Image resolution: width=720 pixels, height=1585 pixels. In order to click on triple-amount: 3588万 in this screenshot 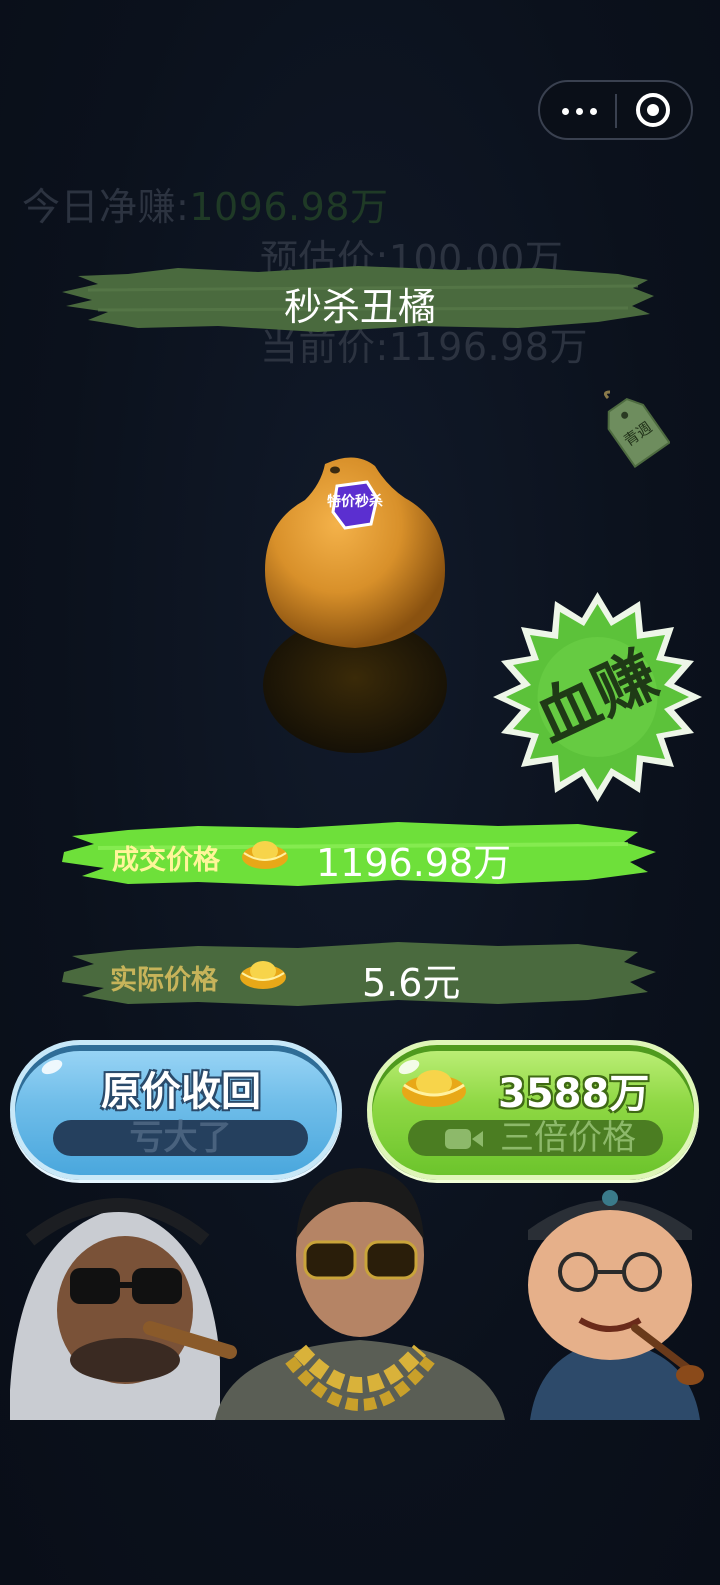, I will do `click(574, 1094)`.